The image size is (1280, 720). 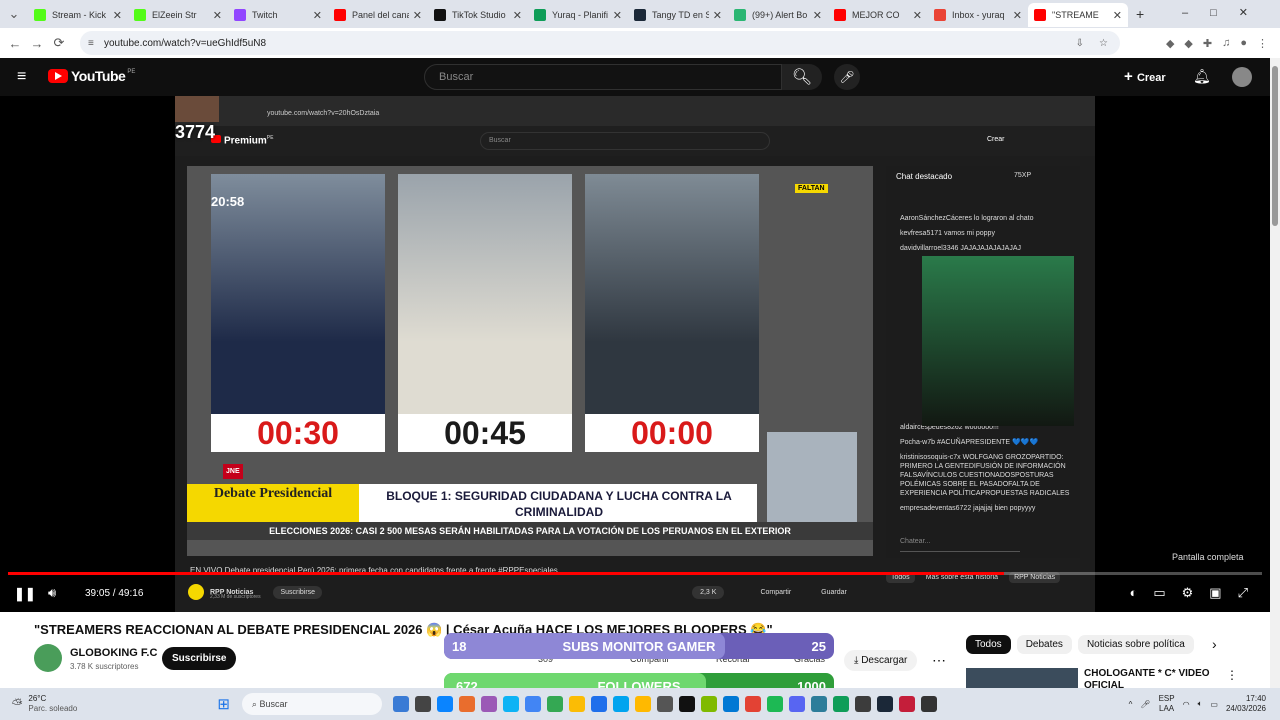 What do you see at coordinates (1188, 593) in the screenshot?
I see `settings-icon: ⚙` at bounding box center [1188, 593].